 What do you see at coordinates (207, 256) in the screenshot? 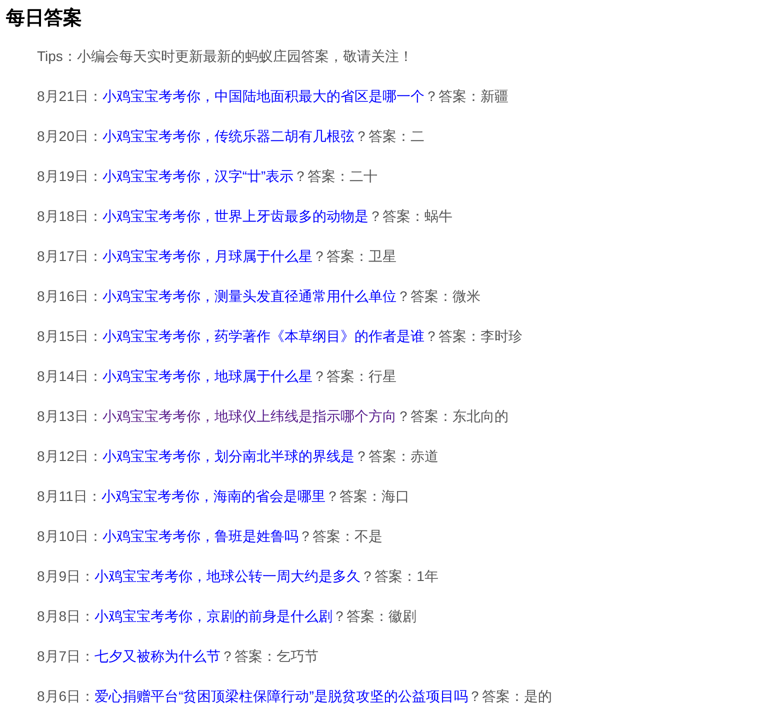
I see `question-link: 小鸡宝宝考考你，月球属于什么星` at bounding box center [207, 256].